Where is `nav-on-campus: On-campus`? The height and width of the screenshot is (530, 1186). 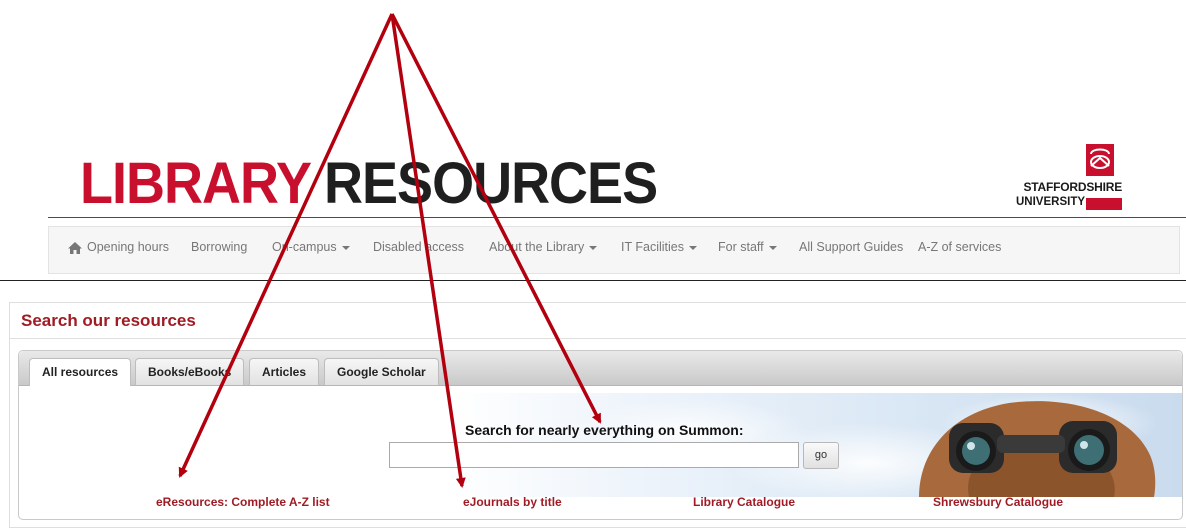
nav-on-campus: On-campus is located at coordinates (311, 247).